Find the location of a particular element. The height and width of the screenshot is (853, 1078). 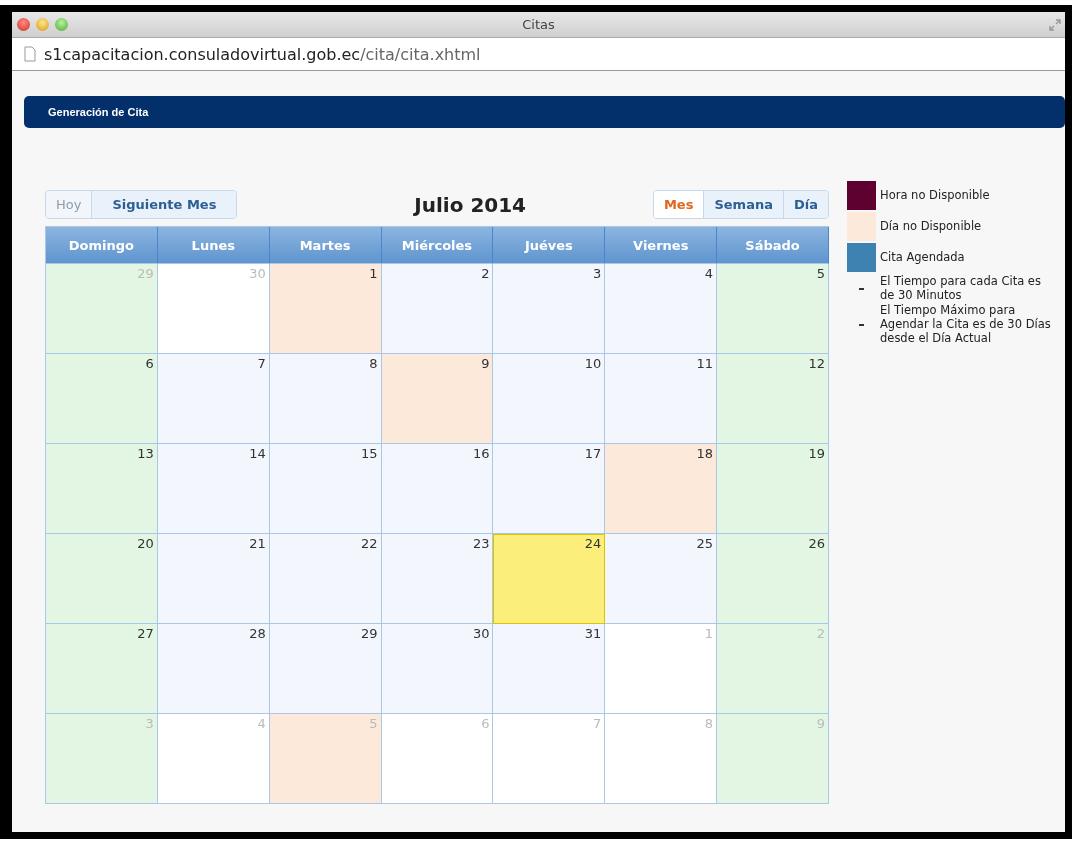

day-cell: 11 is located at coordinates (661, 399).